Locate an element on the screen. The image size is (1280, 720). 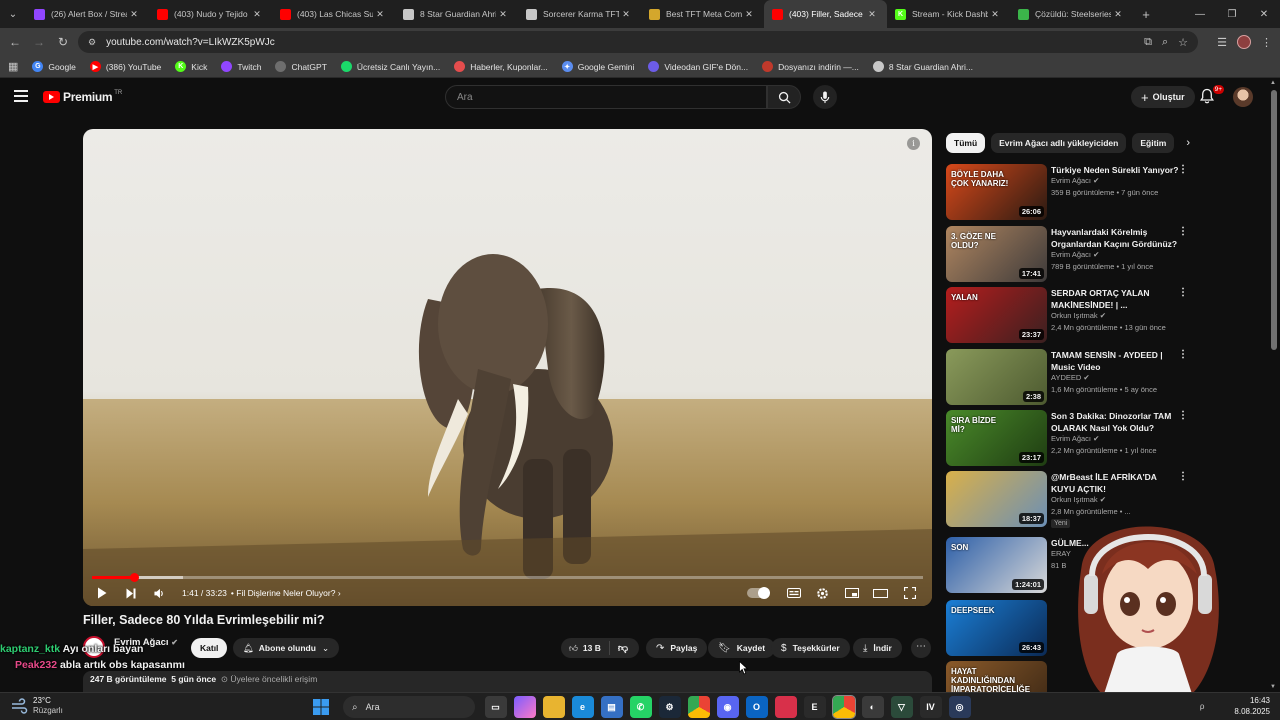
join-button: Katıl is located at coordinates (209, 648).